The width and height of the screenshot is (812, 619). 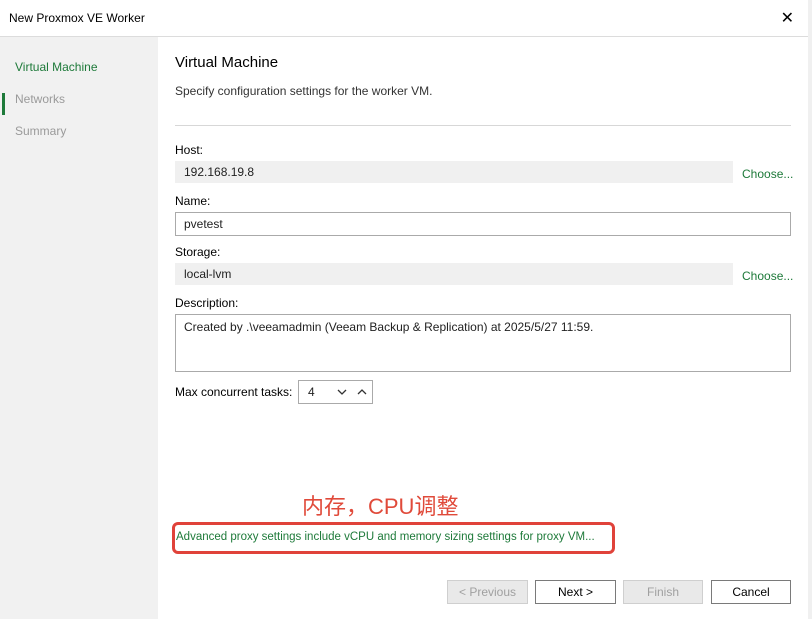 I want to click on page-title: Virtual Machine, so click(x=227, y=62).